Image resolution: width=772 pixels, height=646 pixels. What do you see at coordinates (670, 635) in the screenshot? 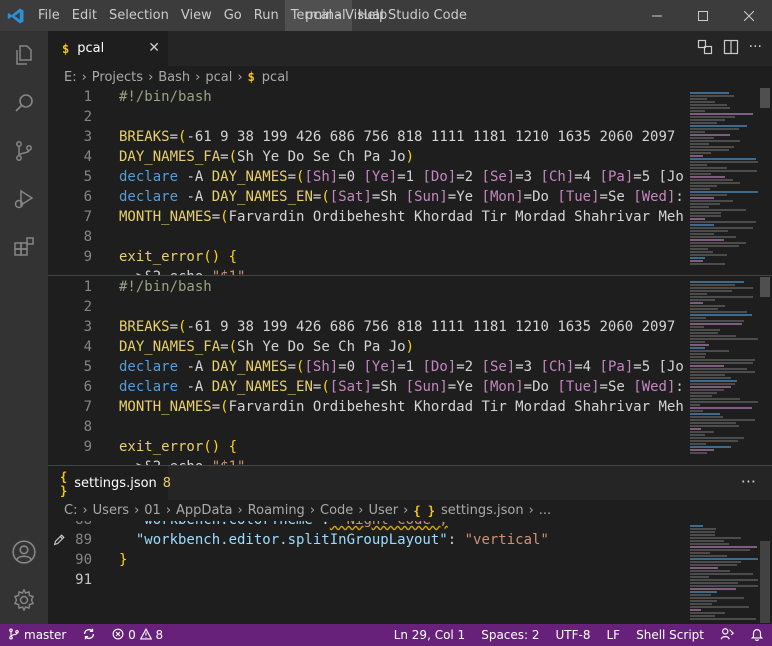
I see `language-mode: Shell Script` at bounding box center [670, 635].